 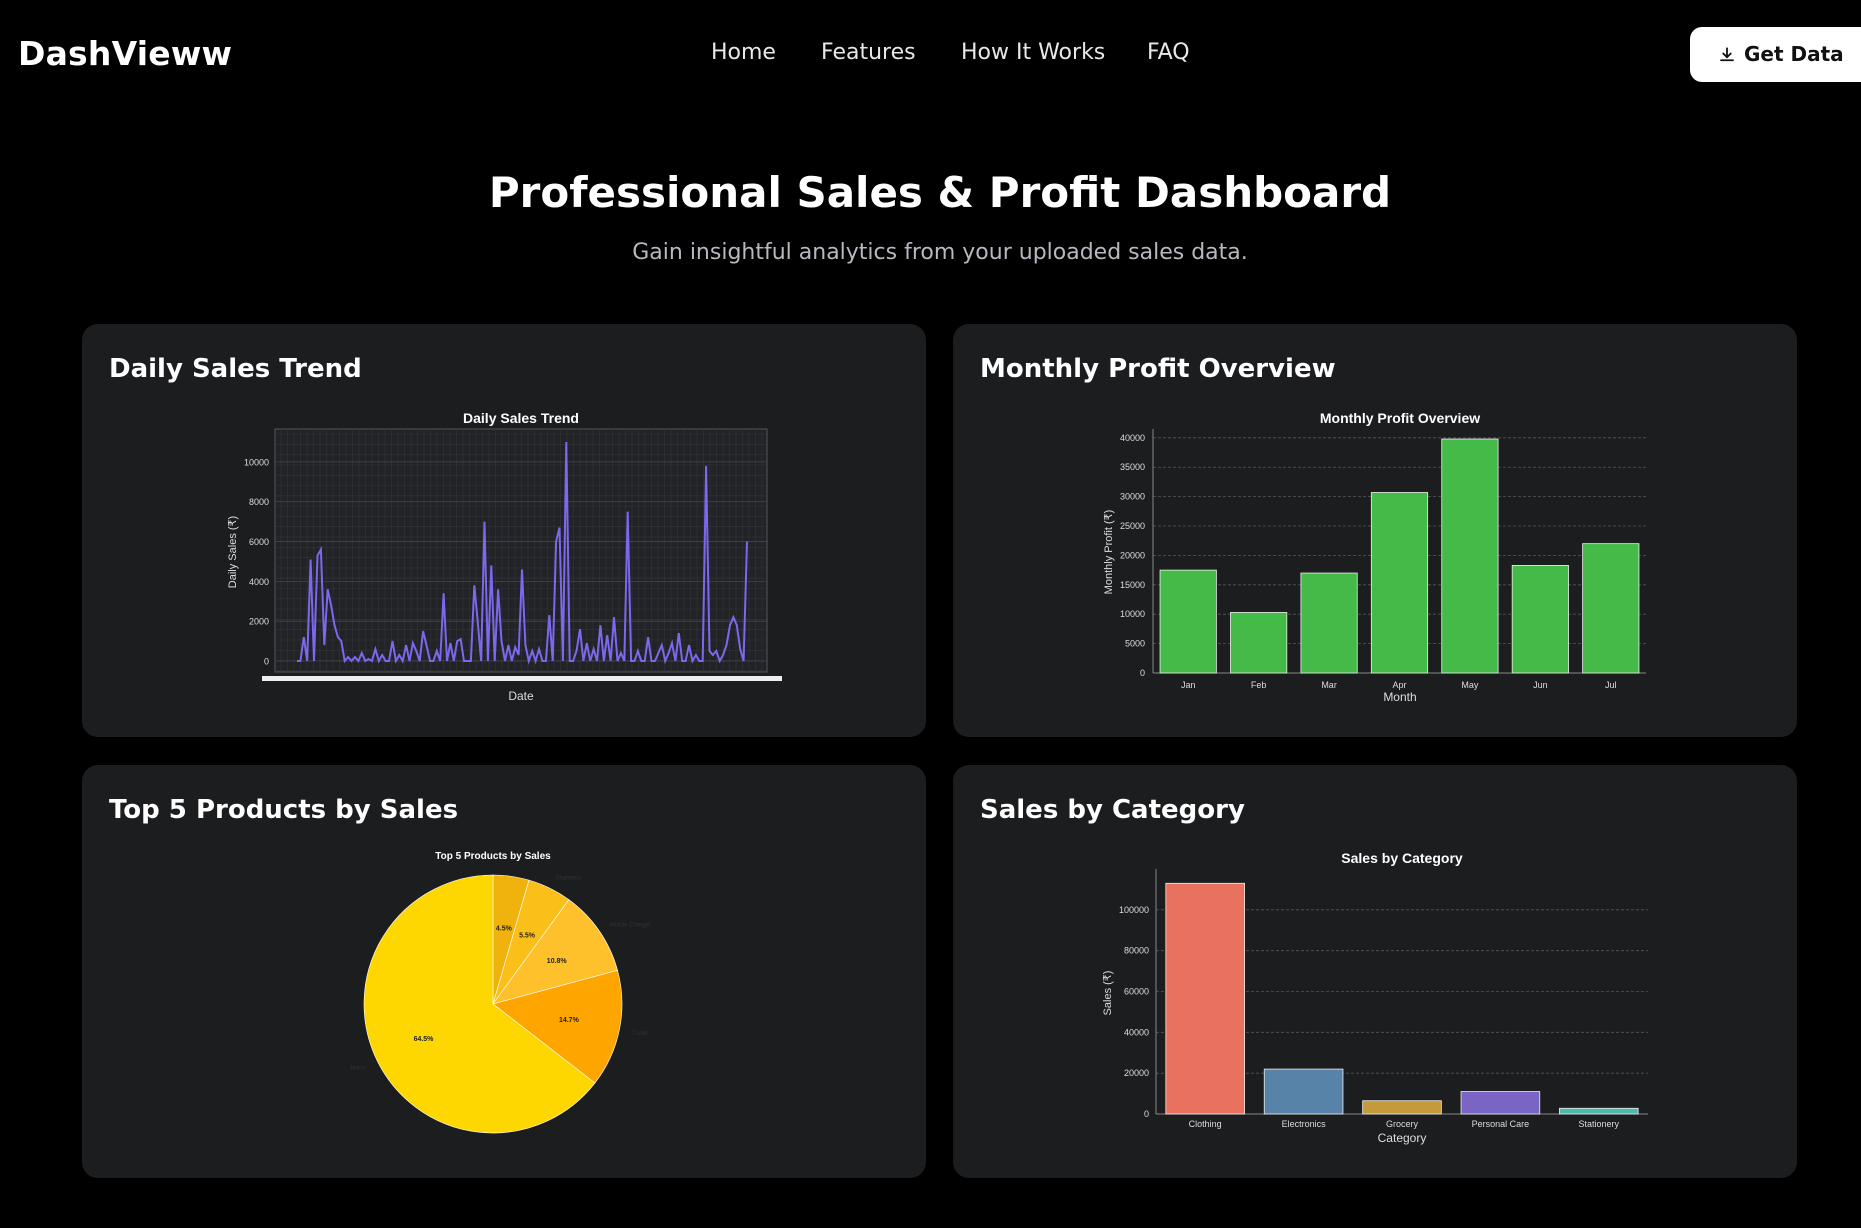 I want to click on pie-pct-label: 10.8%, so click(x=557, y=961).